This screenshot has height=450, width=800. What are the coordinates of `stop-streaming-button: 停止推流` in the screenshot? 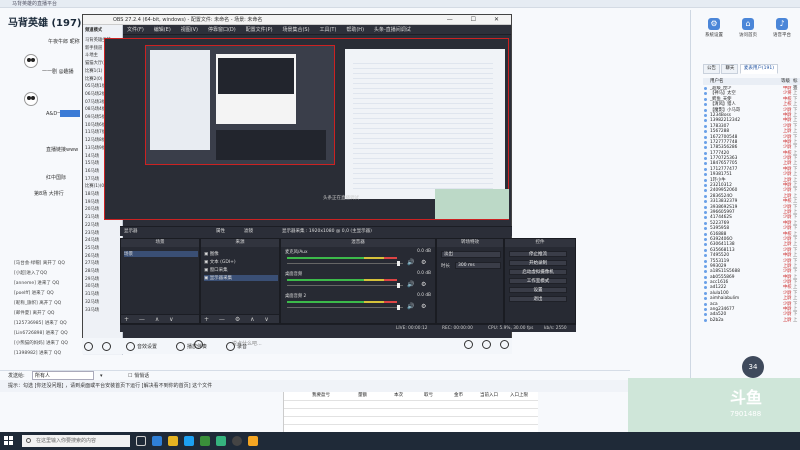 It's located at (538, 254).